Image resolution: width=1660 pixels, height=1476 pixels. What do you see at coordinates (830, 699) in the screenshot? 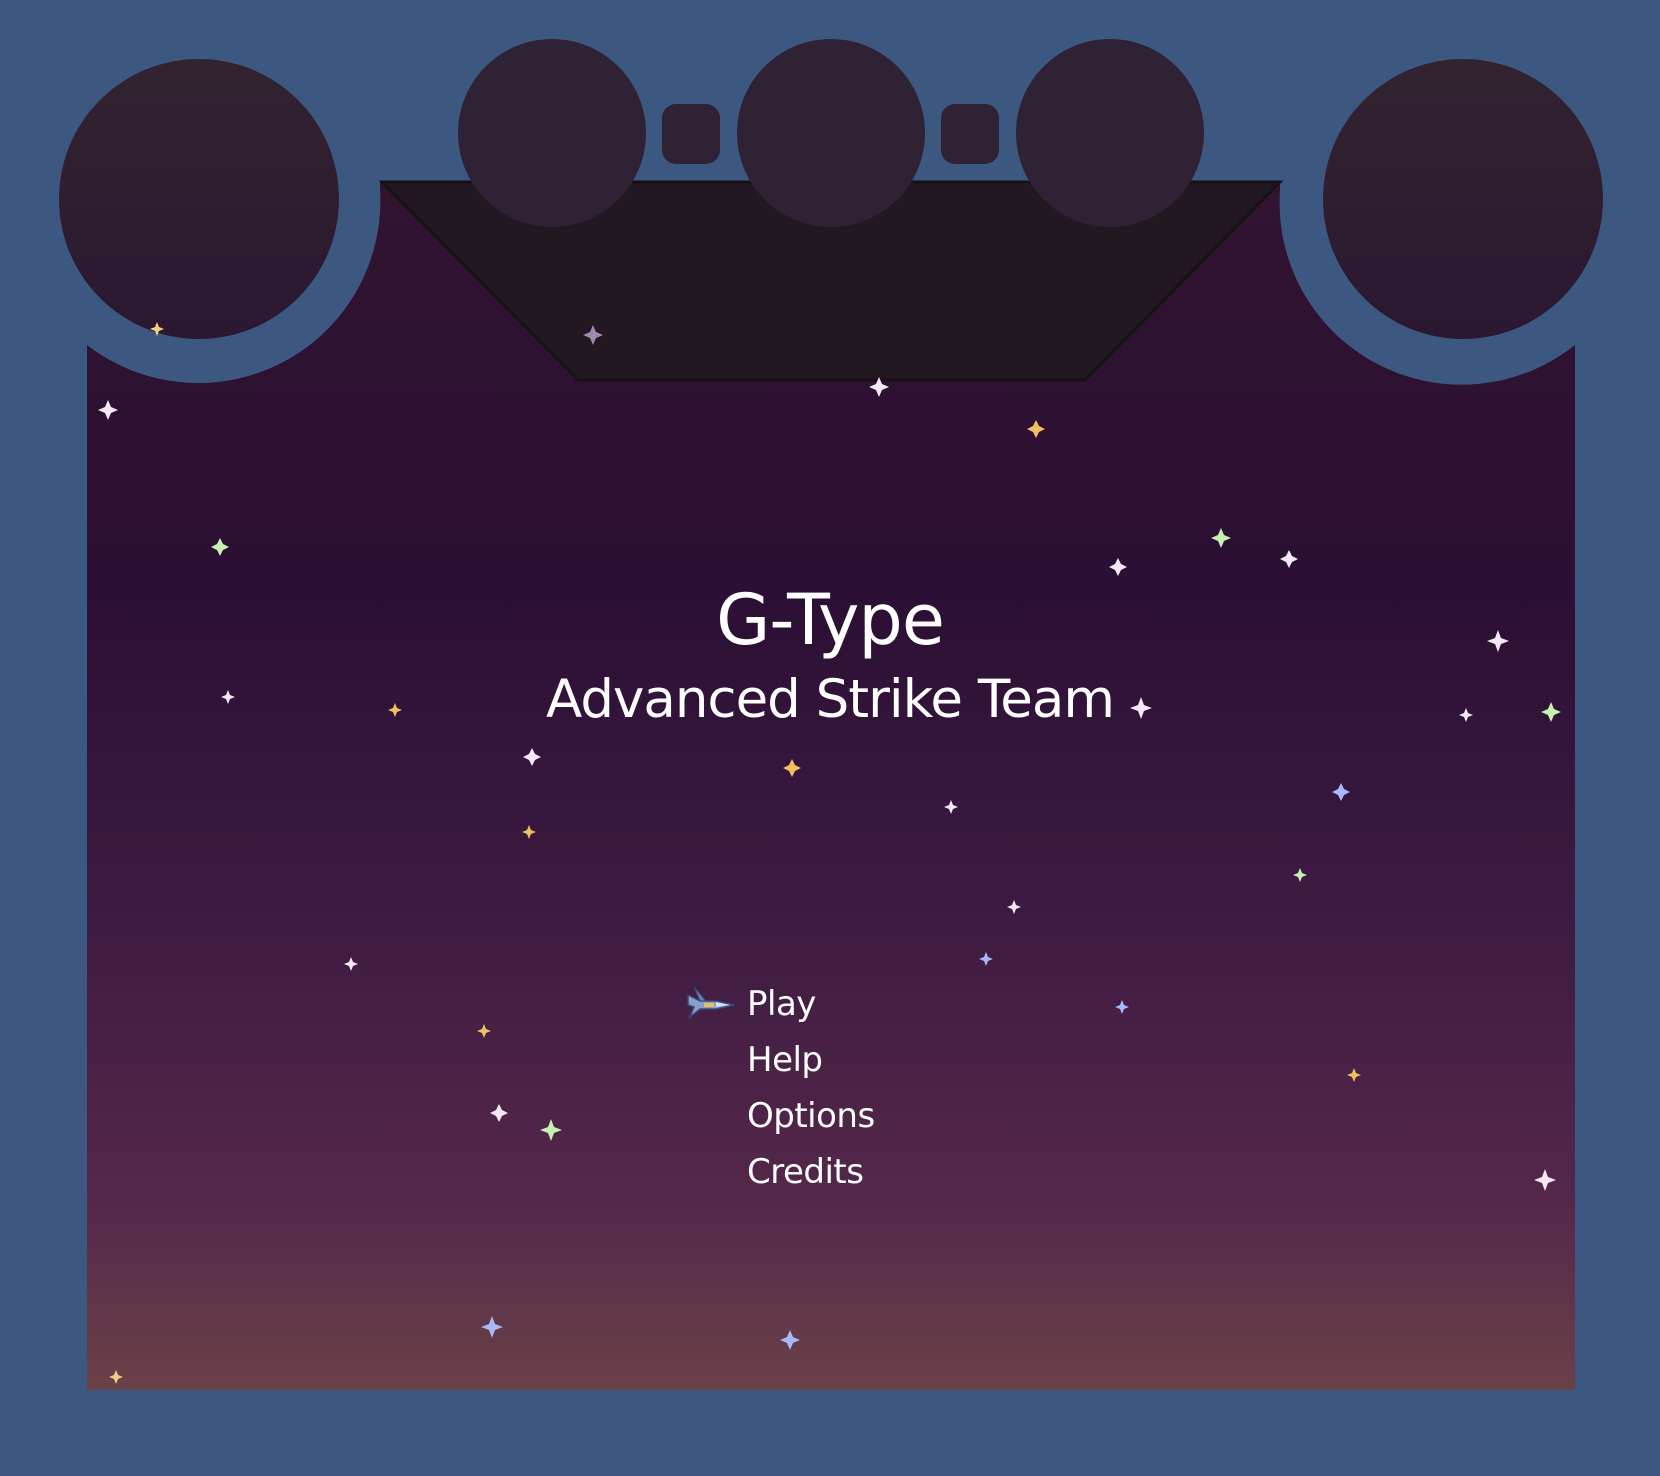
I see `game-subtitle: Advanced Strike Team` at bounding box center [830, 699].